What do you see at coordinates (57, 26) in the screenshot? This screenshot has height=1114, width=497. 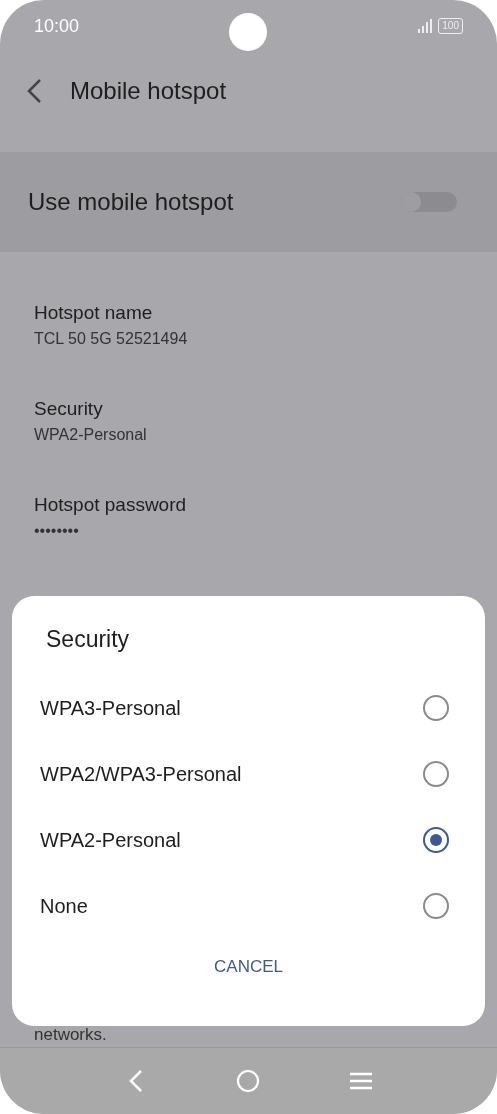 I see `clock: 10:00` at bounding box center [57, 26].